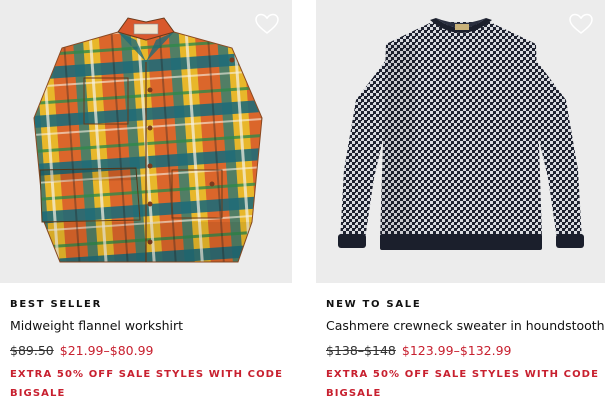  I want to click on original-price: $138–$148, so click(361, 350).